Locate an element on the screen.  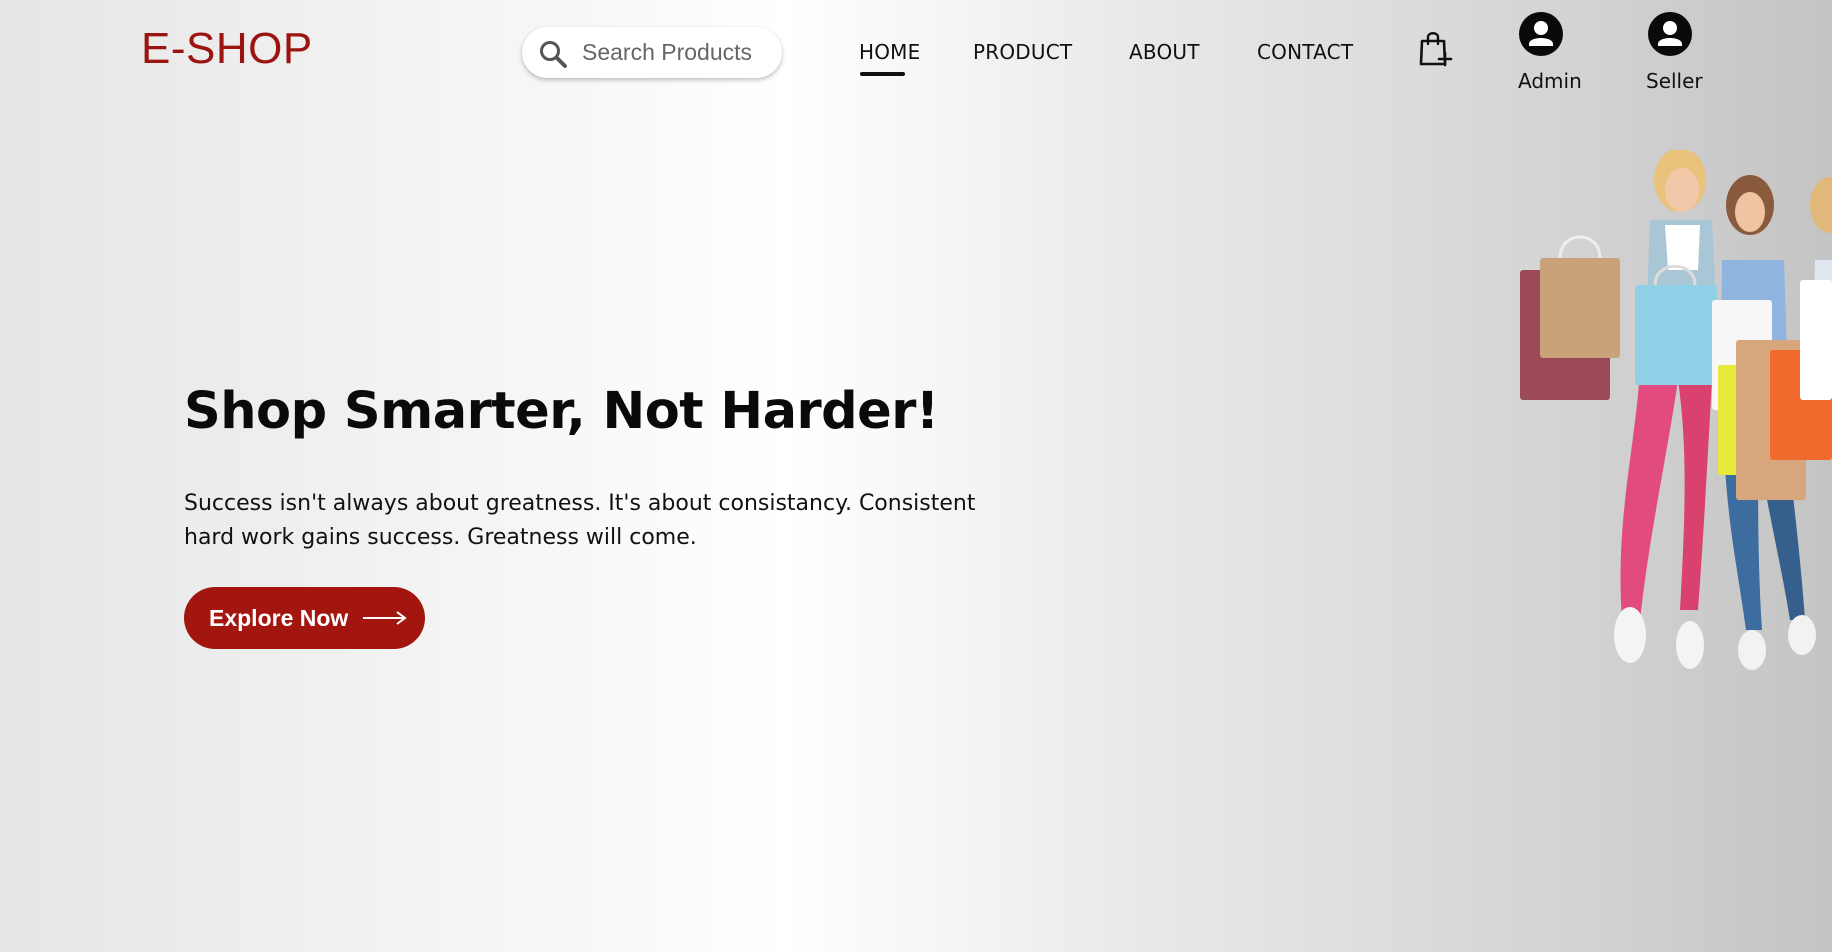
explore-now-button: Explore Now is located at coordinates (304, 618).